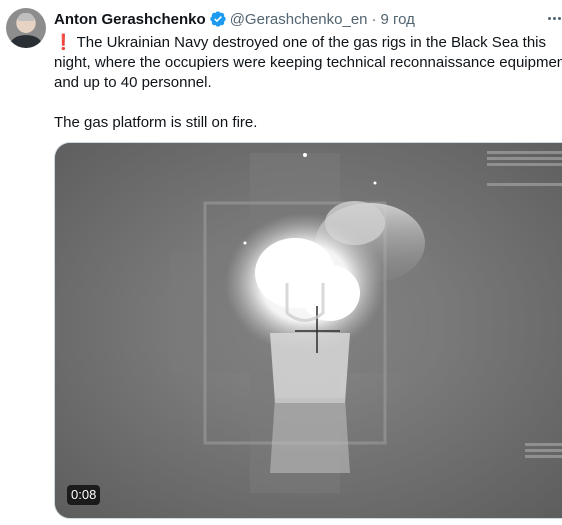  I want to click on avatar-shirt, so click(26, 41).